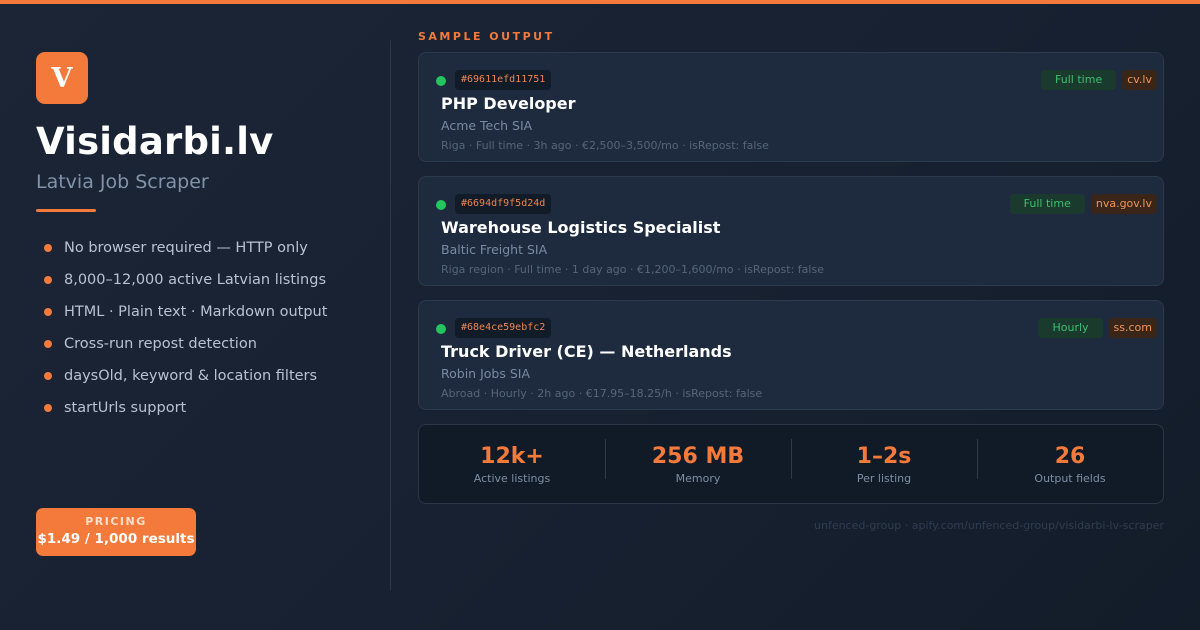  I want to click on feature-text: Cross-run repost detection, so click(160, 344).